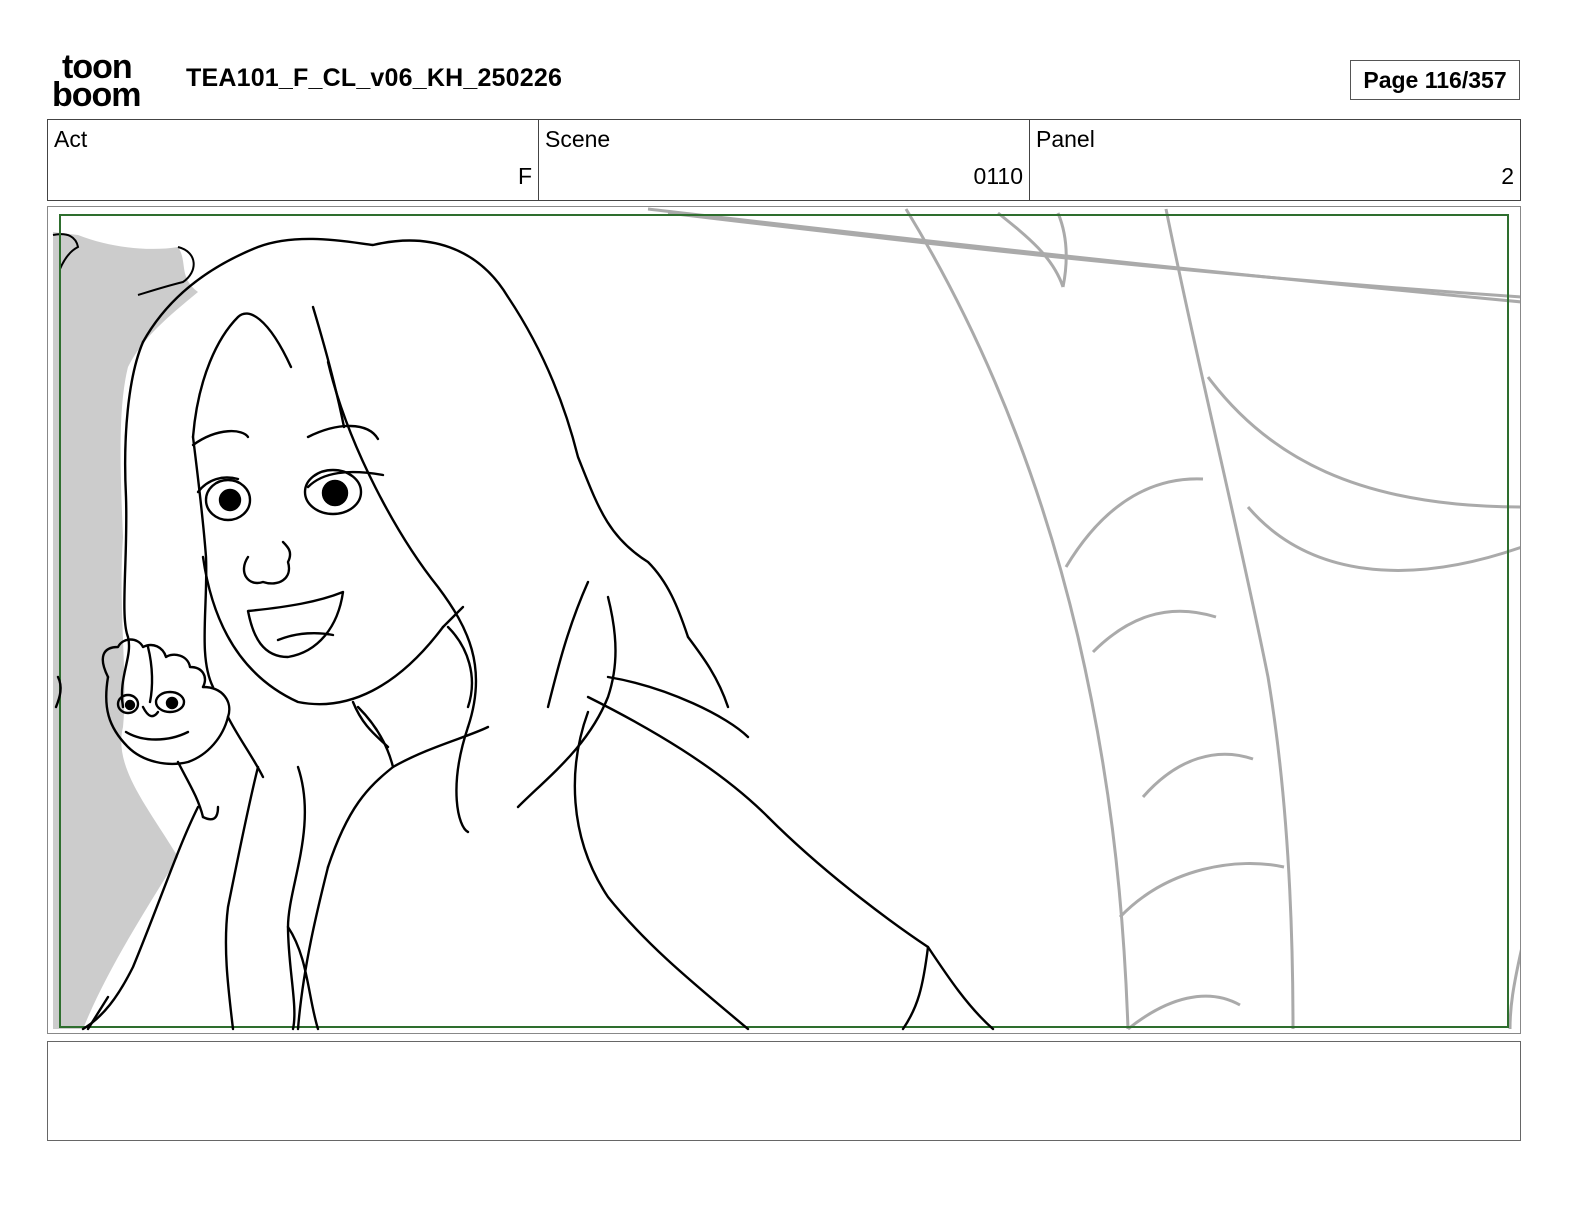  Describe the element at coordinates (71, 139) in the screenshot. I see `act-label: Act` at that location.